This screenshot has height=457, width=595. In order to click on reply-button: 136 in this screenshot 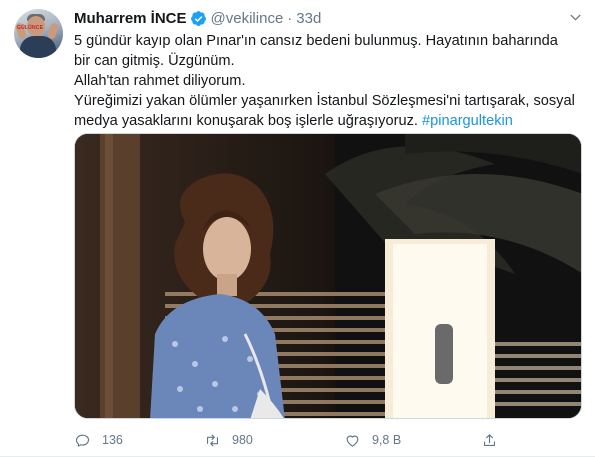, I will do `click(98, 440)`.